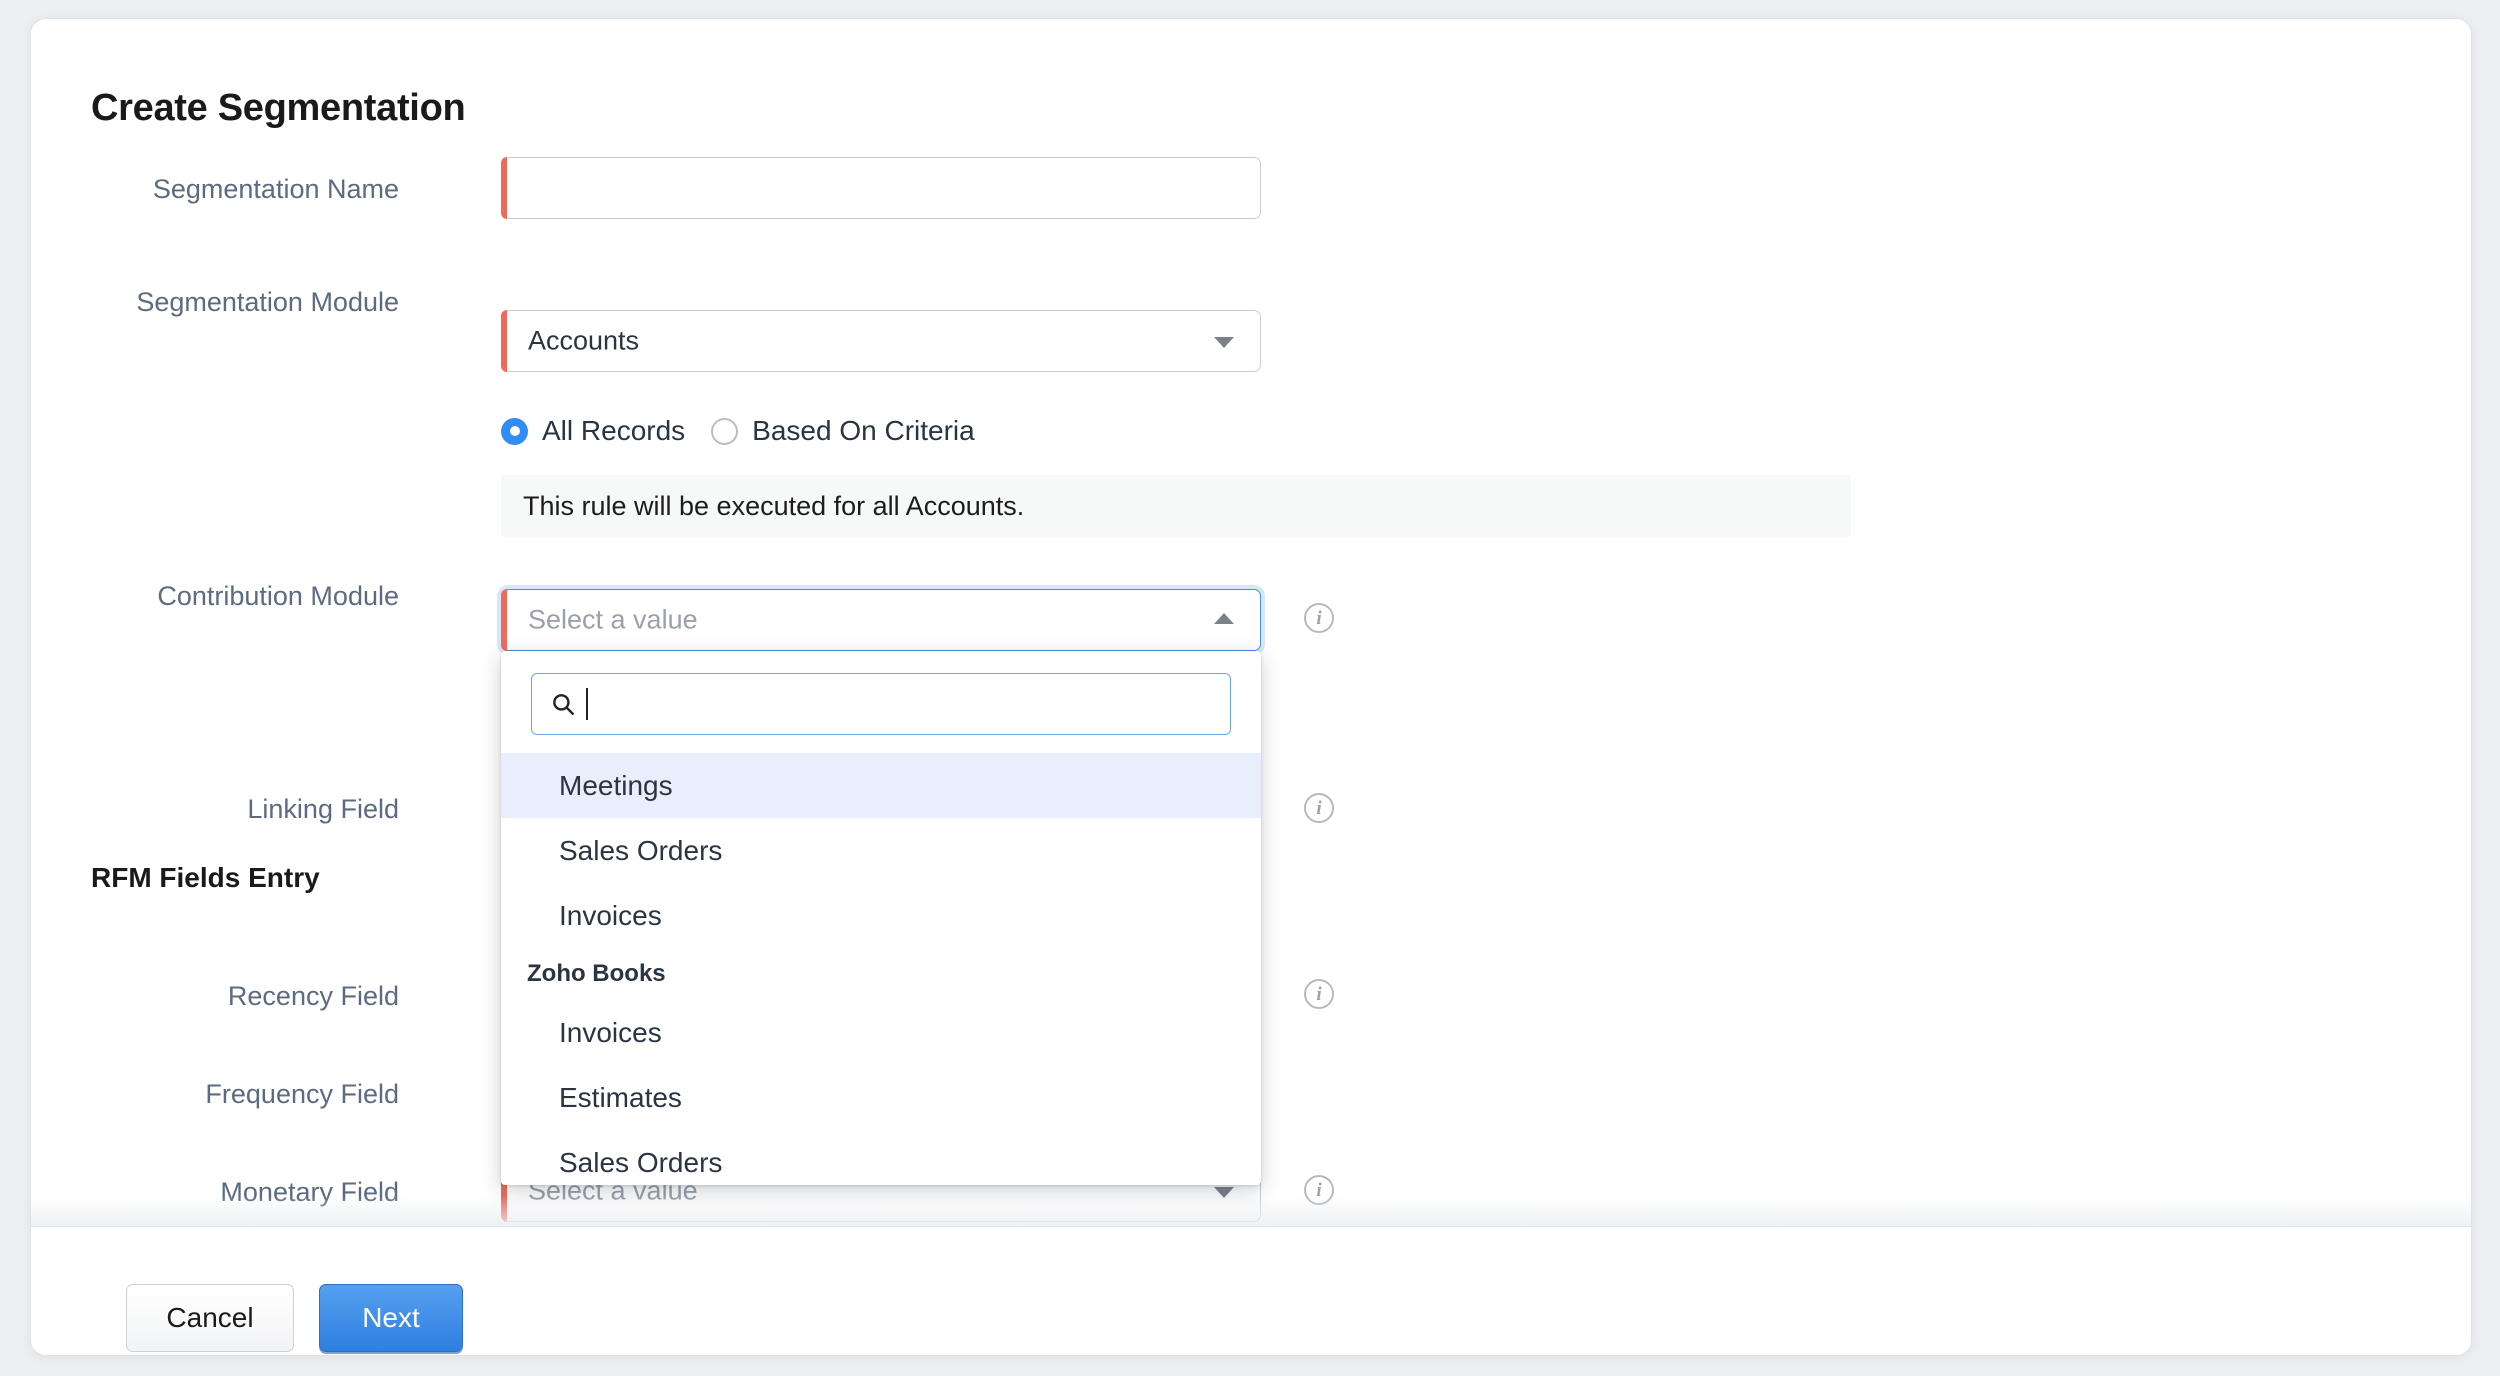 This screenshot has height=1376, width=2500. I want to click on radio-all-records-icon, so click(514, 431).